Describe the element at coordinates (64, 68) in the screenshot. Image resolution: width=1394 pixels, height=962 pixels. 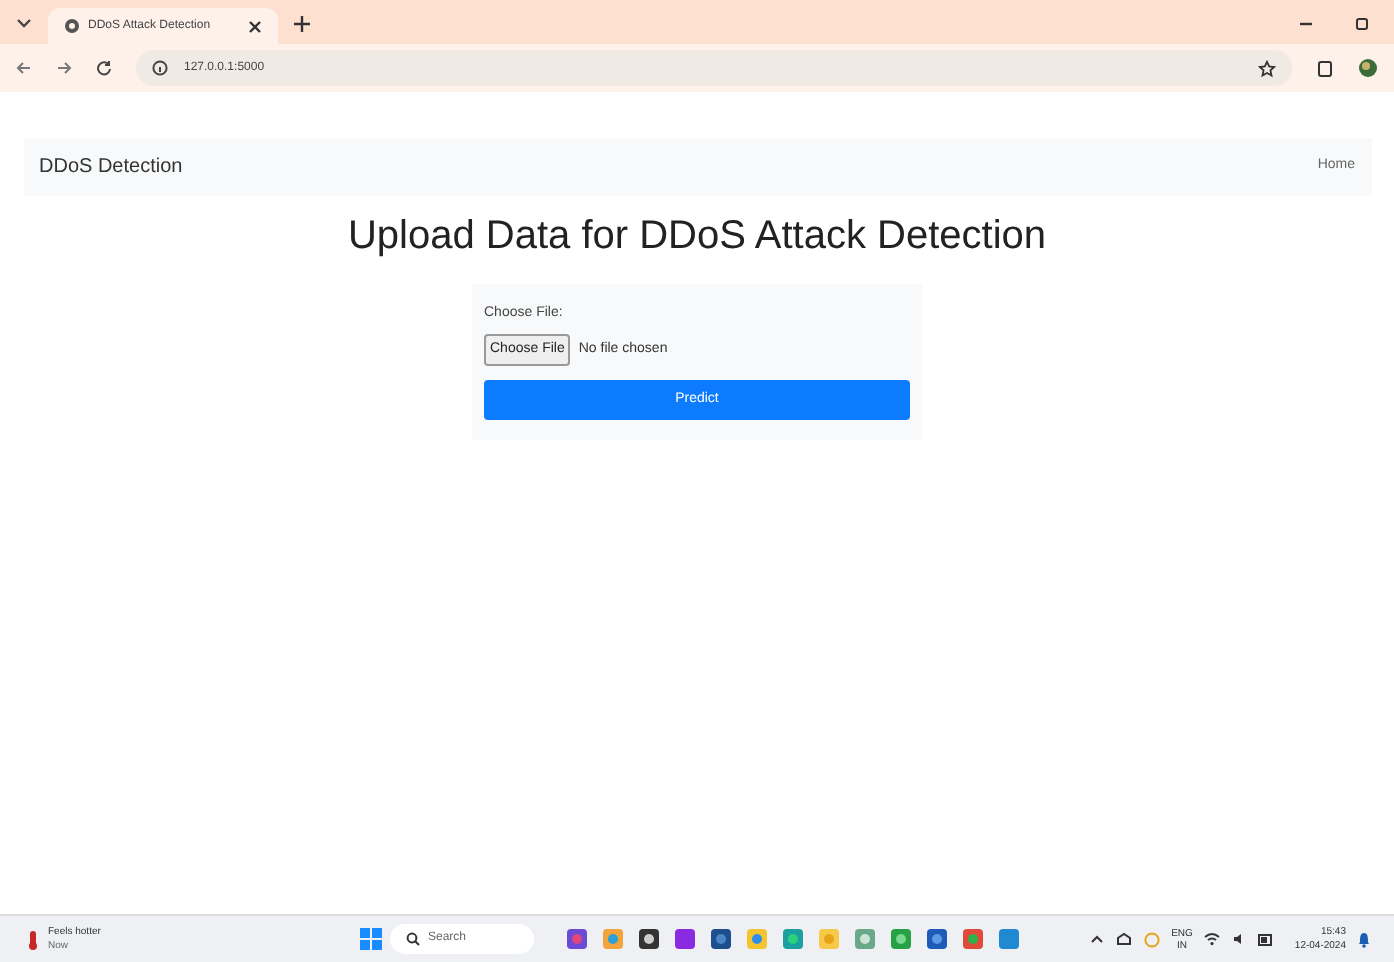
I see `forward-icon` at that location.